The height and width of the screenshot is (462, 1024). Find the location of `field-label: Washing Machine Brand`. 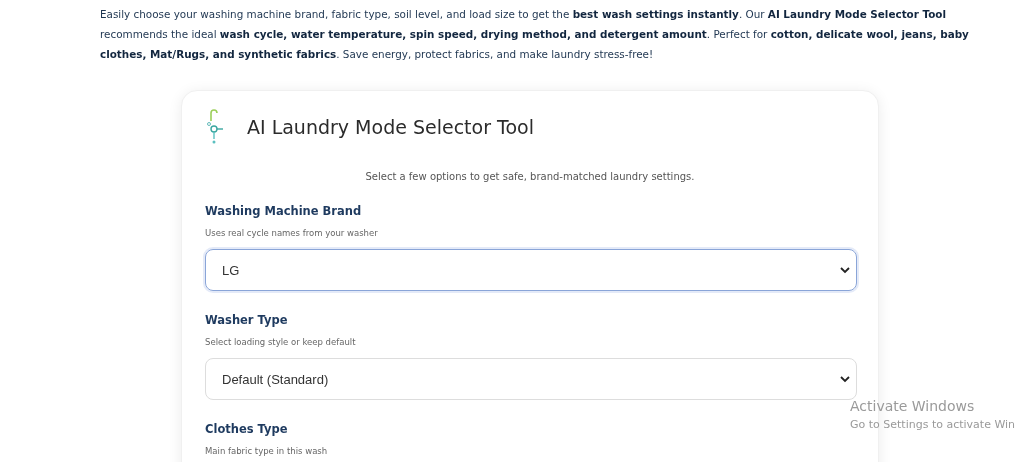

field-label: Washing Machine Brand is located at coordinates (284, 211).